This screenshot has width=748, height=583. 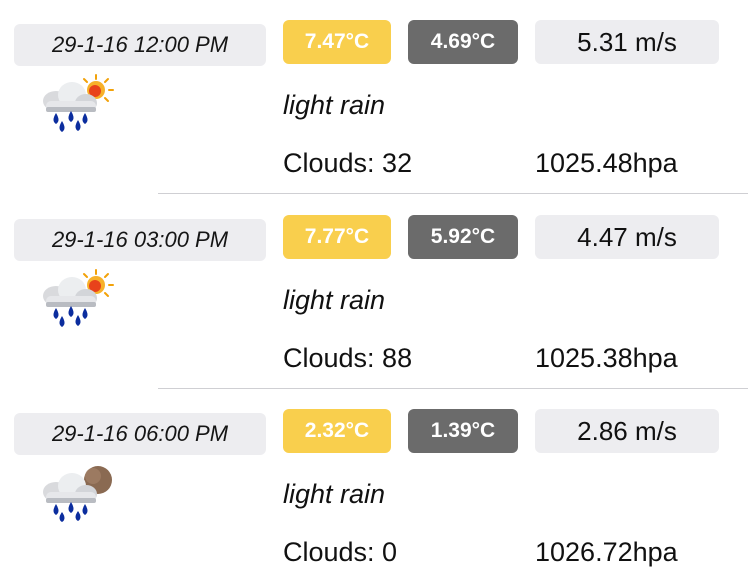 I want to click on forecast-datetime: 29-1-16 06:00 PM, so click(x=140, y=434).